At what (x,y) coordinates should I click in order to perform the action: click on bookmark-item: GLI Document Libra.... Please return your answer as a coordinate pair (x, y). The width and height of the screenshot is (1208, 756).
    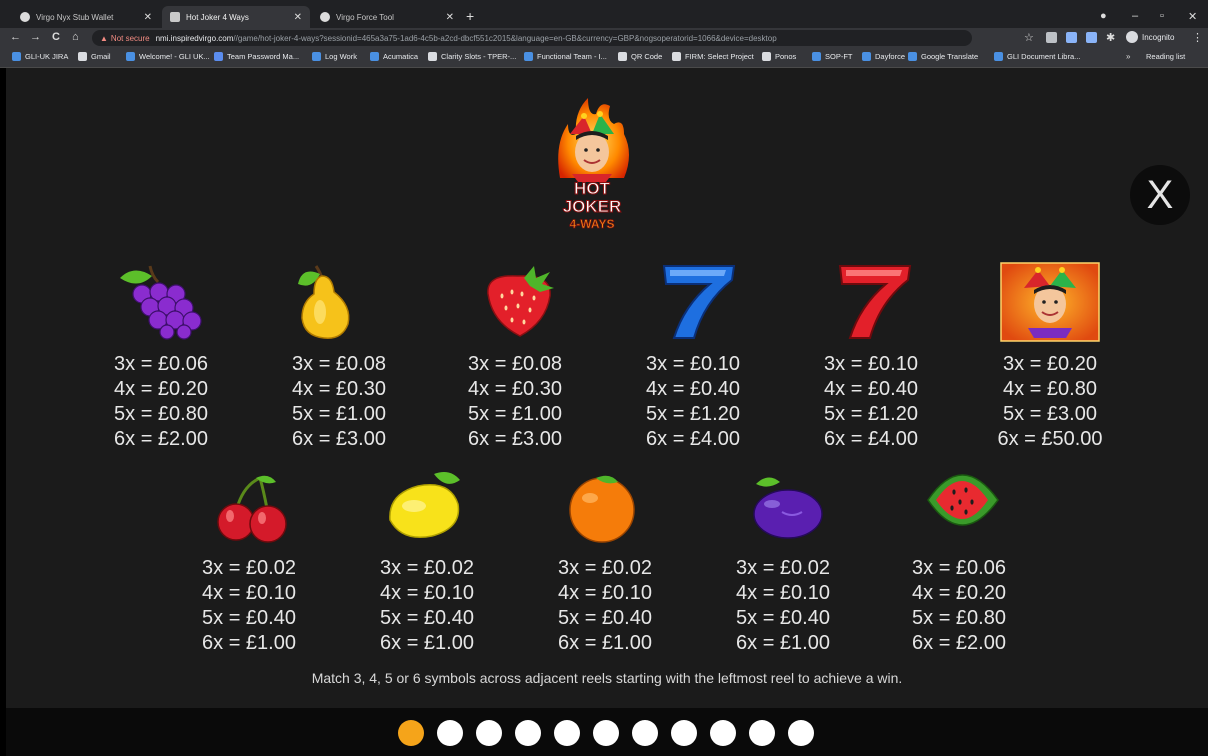
    Looking at the image, I should click on (1037, 56).